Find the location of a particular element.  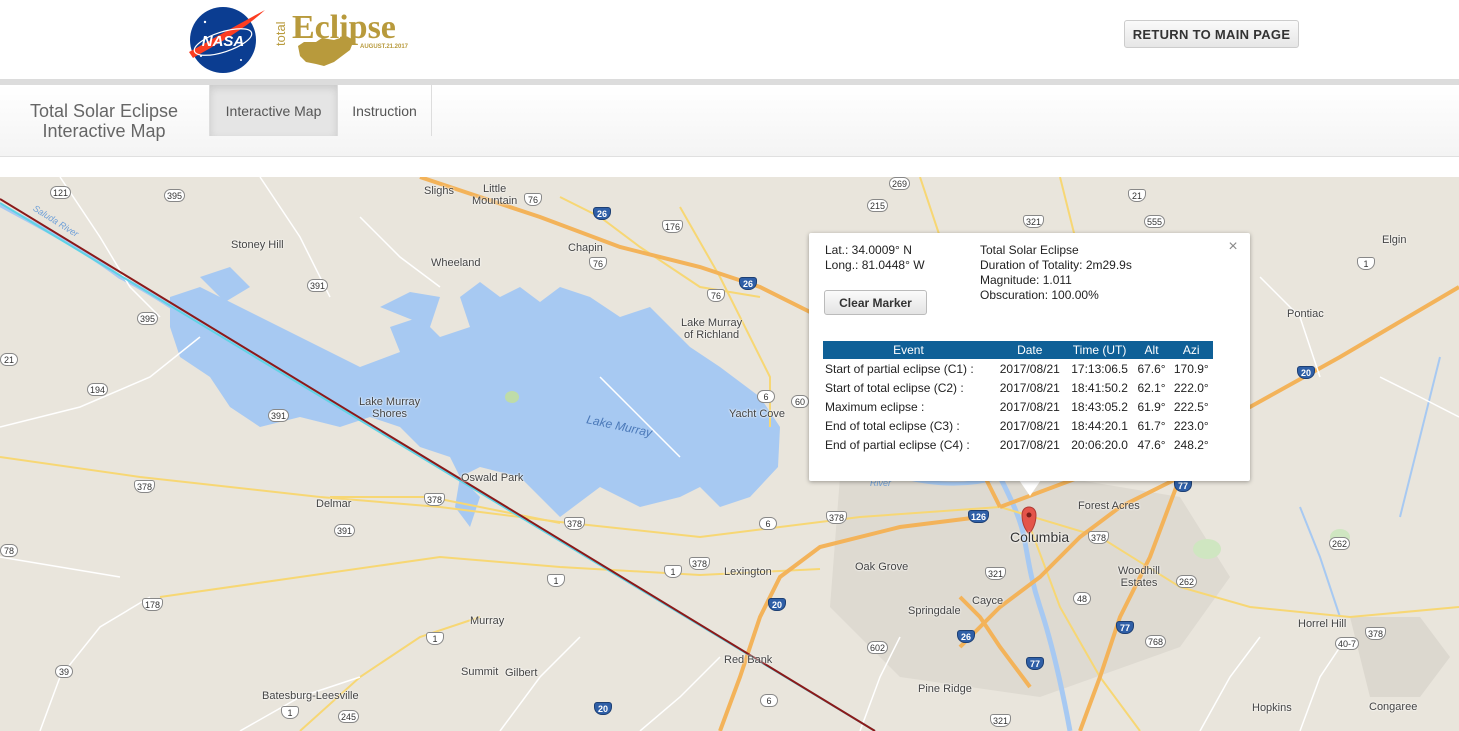

place-label: Oak Grove is located at coordinates (882, 567).